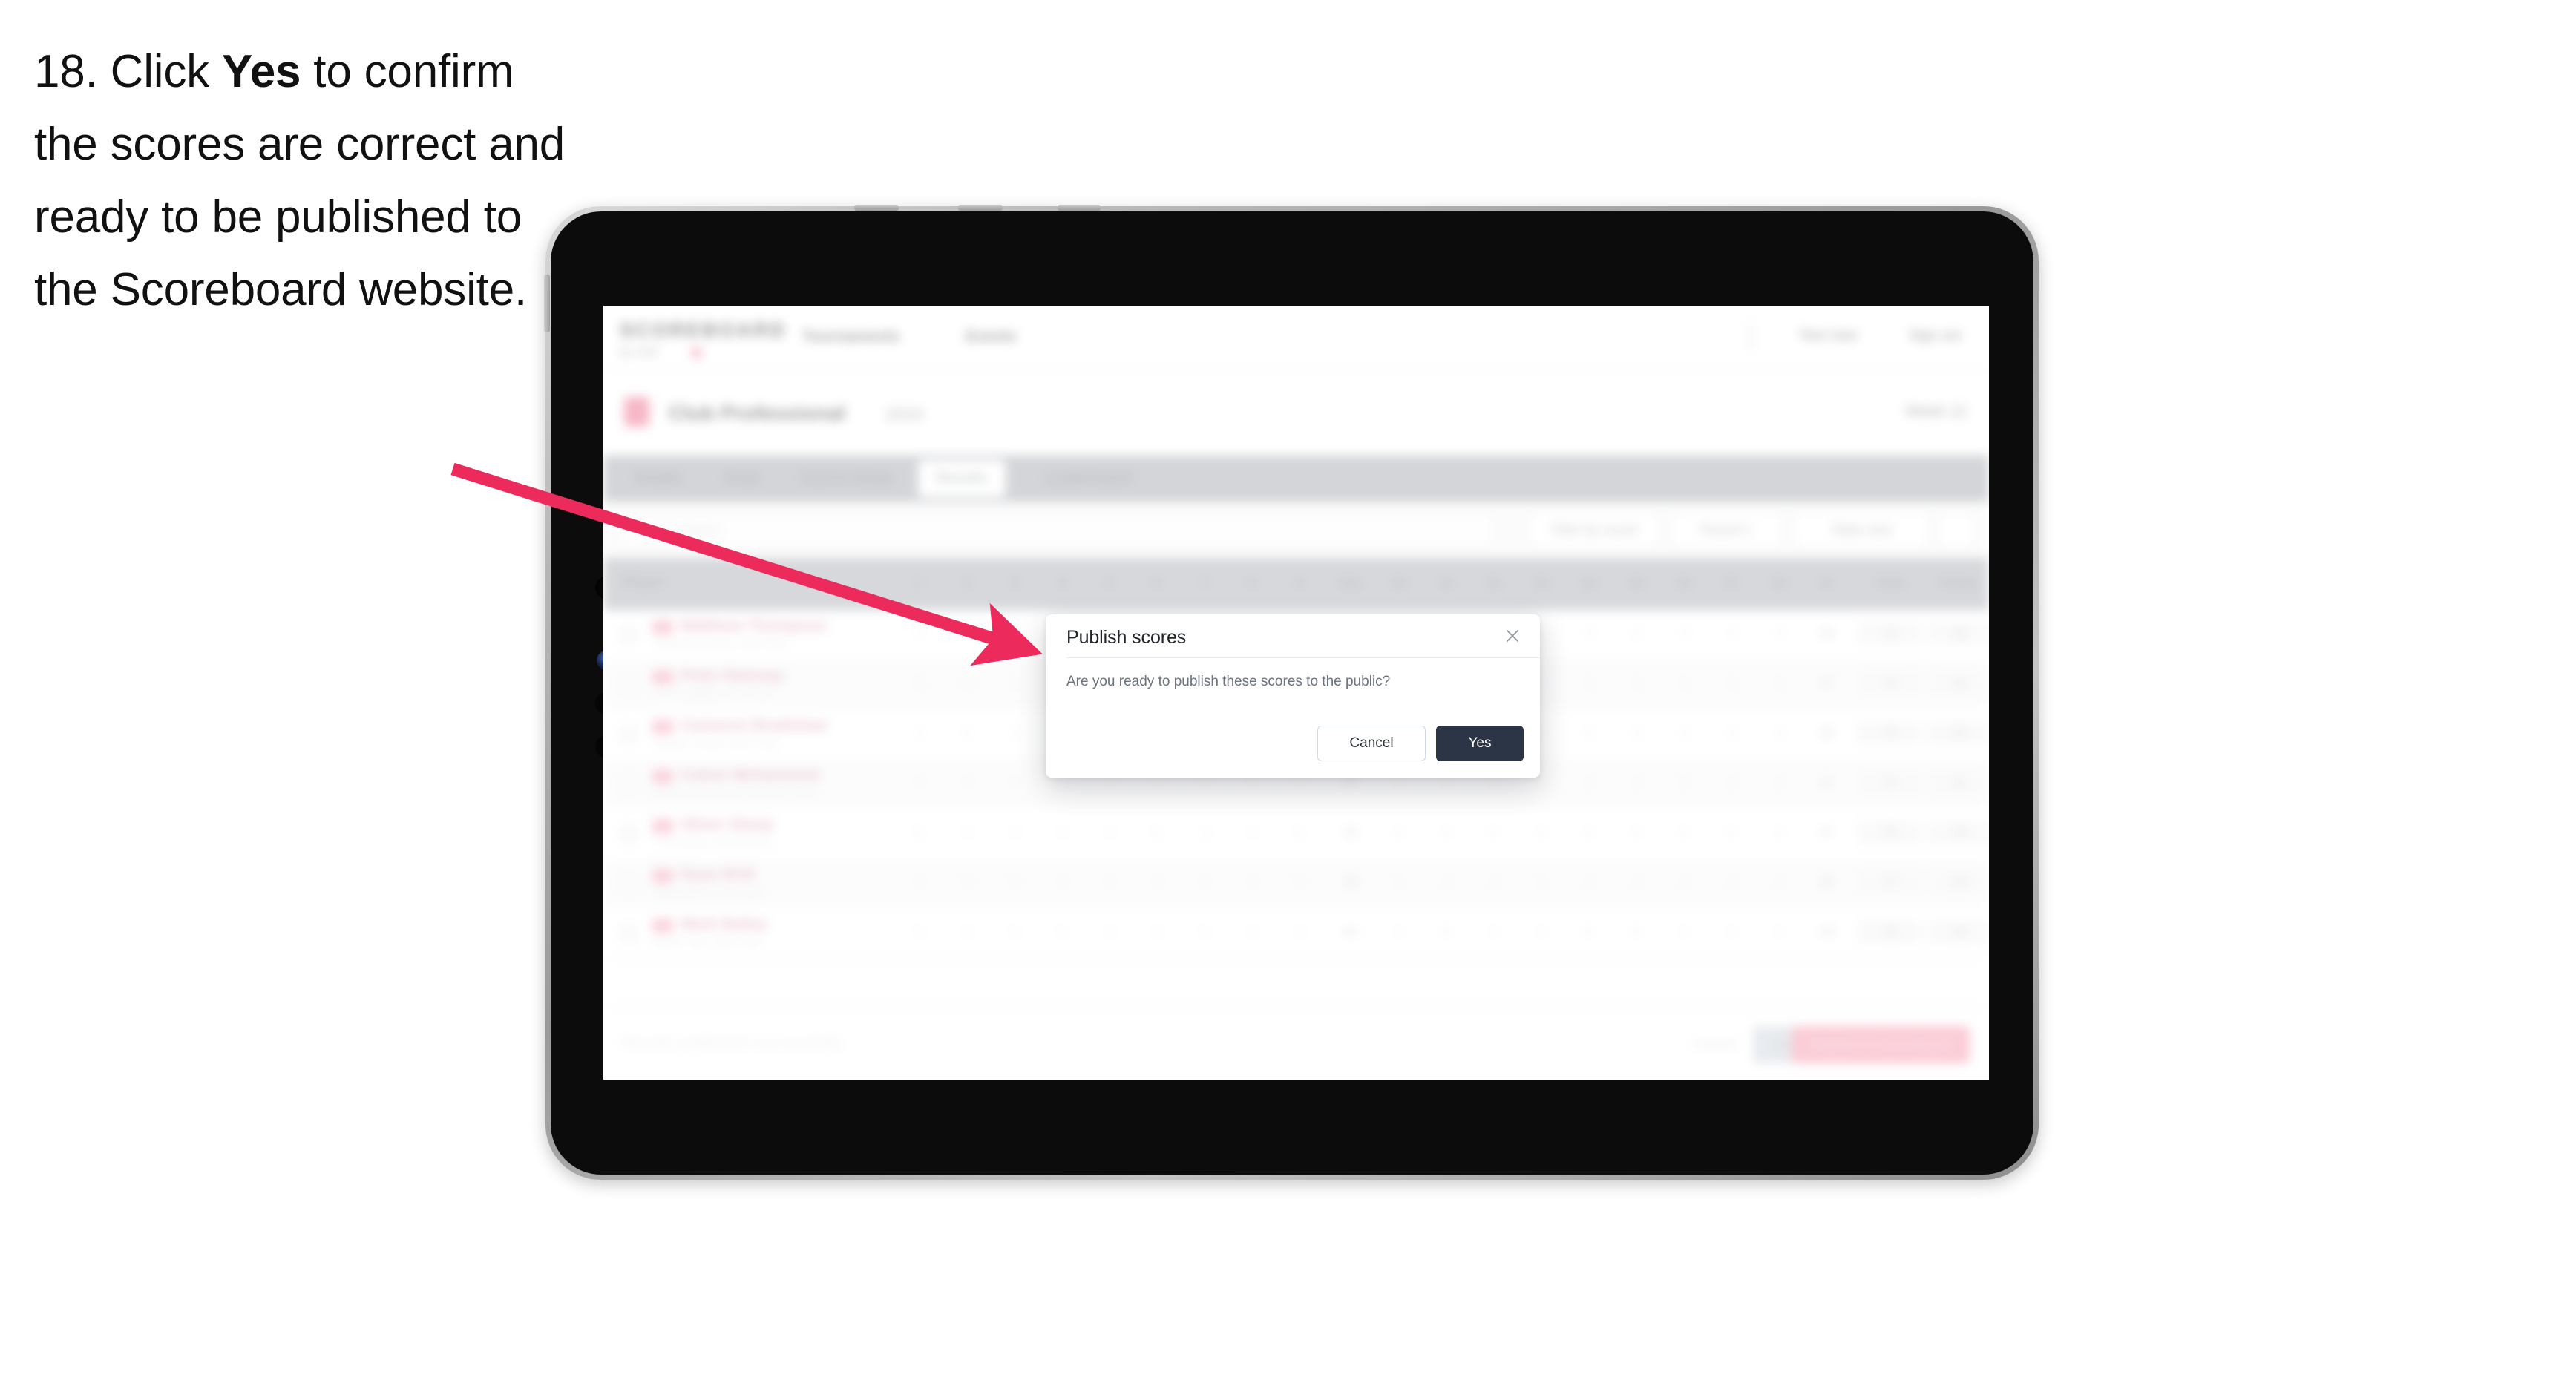  I want to click on device-button-side, so click(547, 303).